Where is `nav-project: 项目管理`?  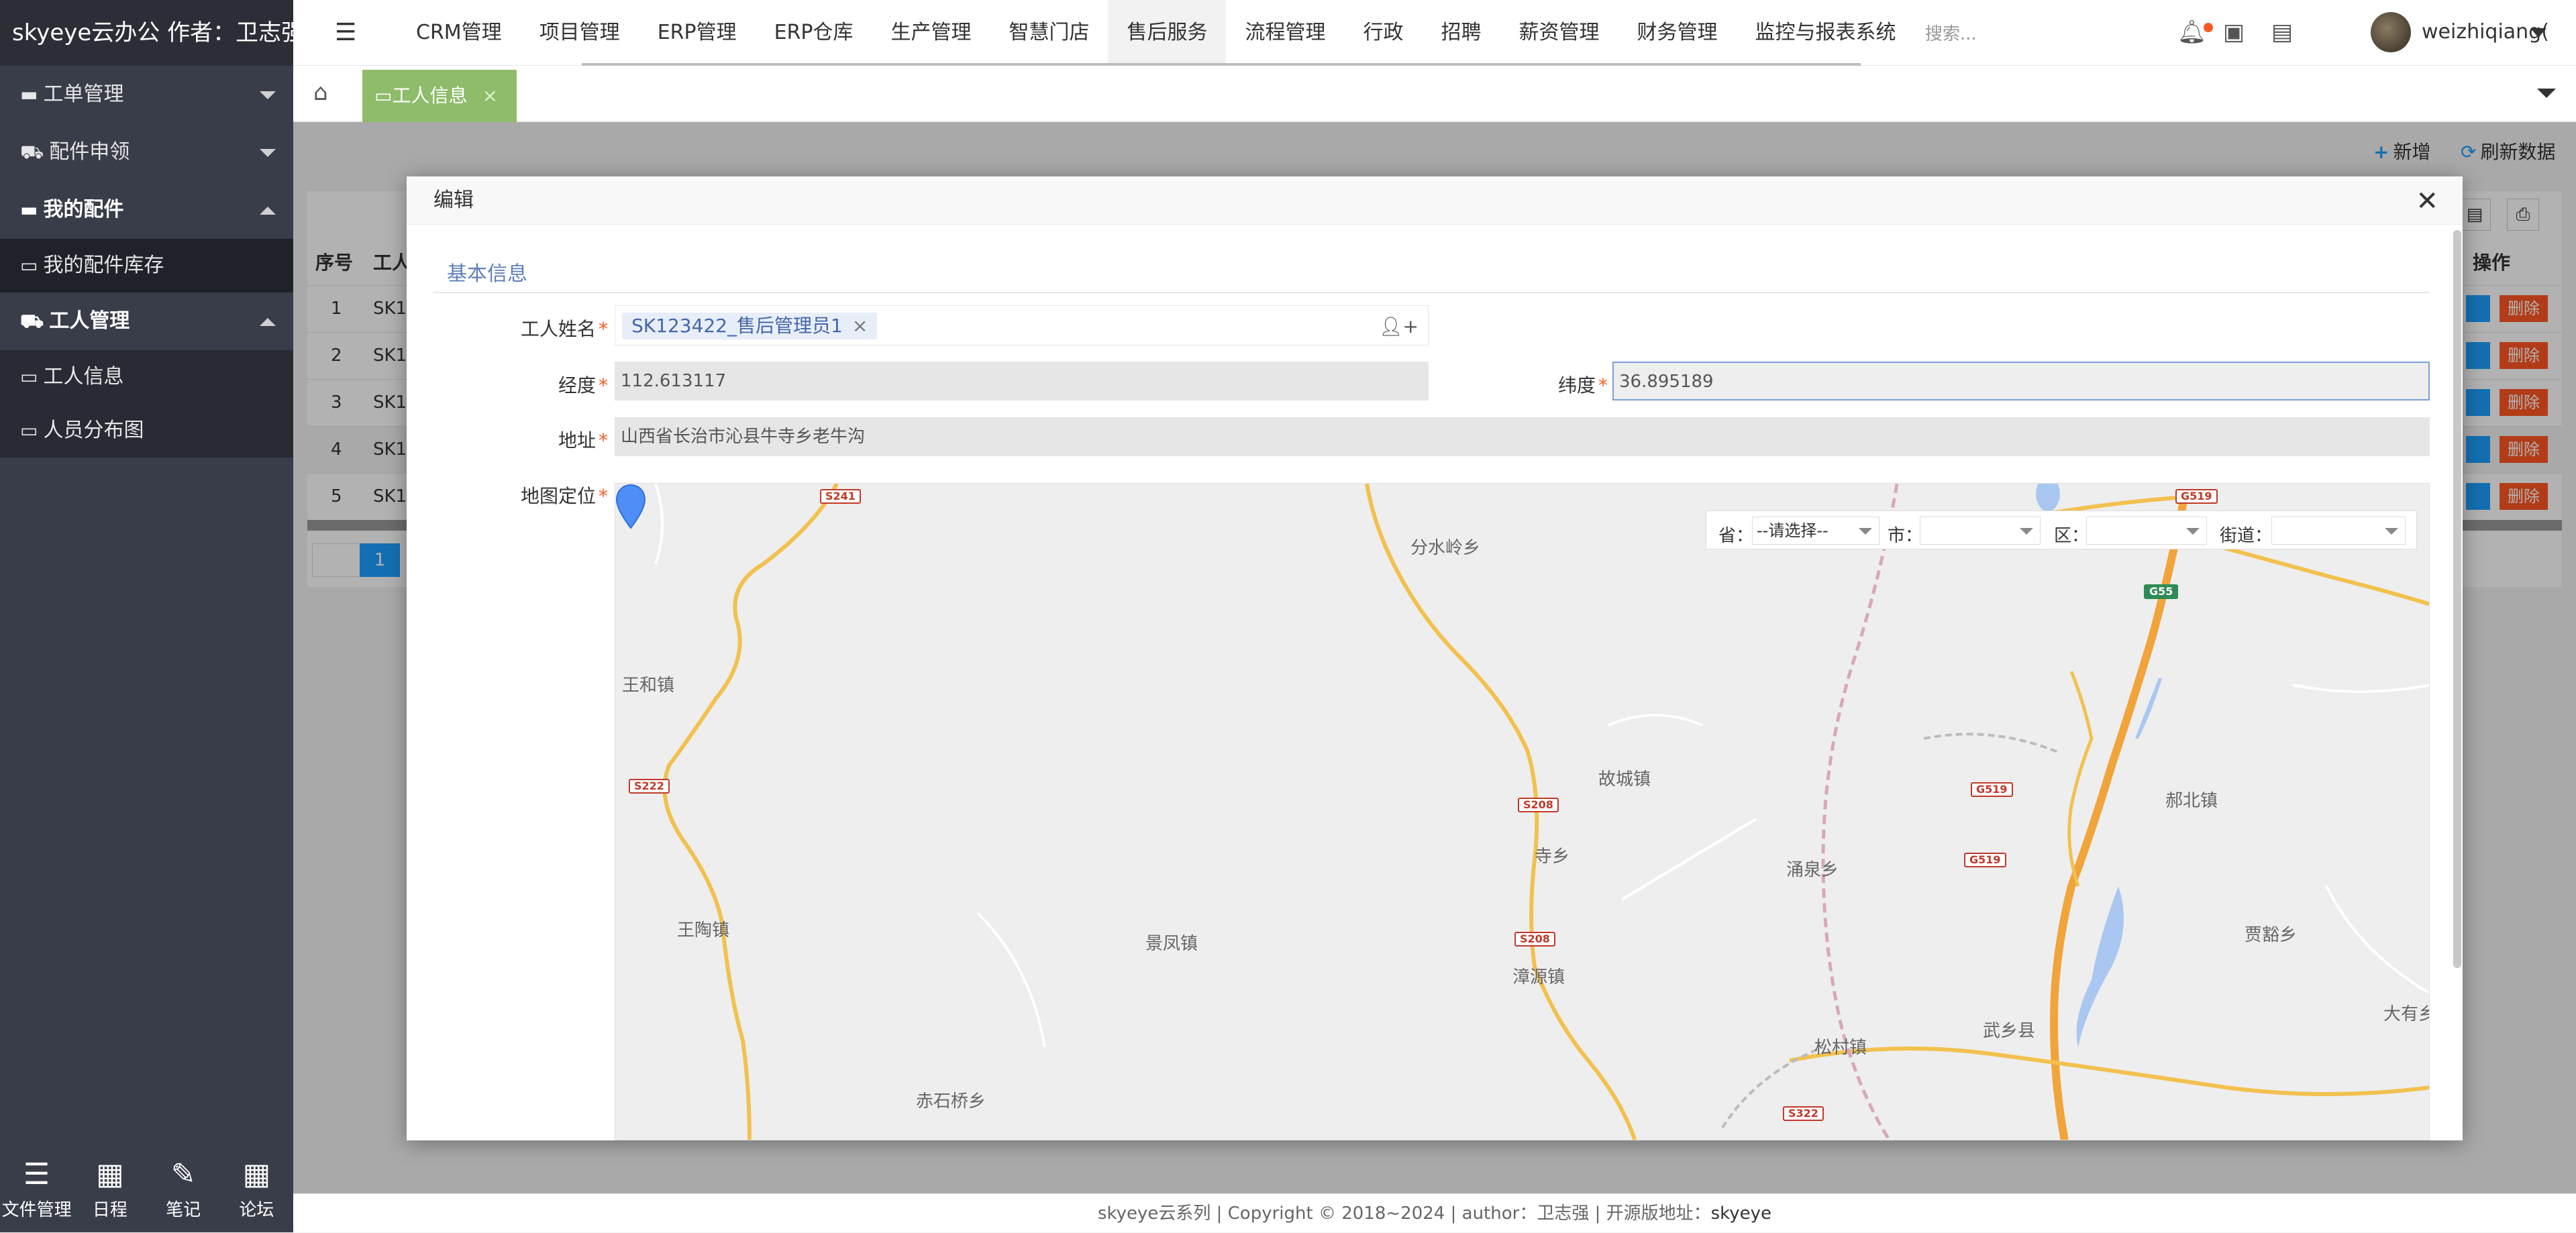
nav-project: 项目管理 is located at coordinates (580, 33).